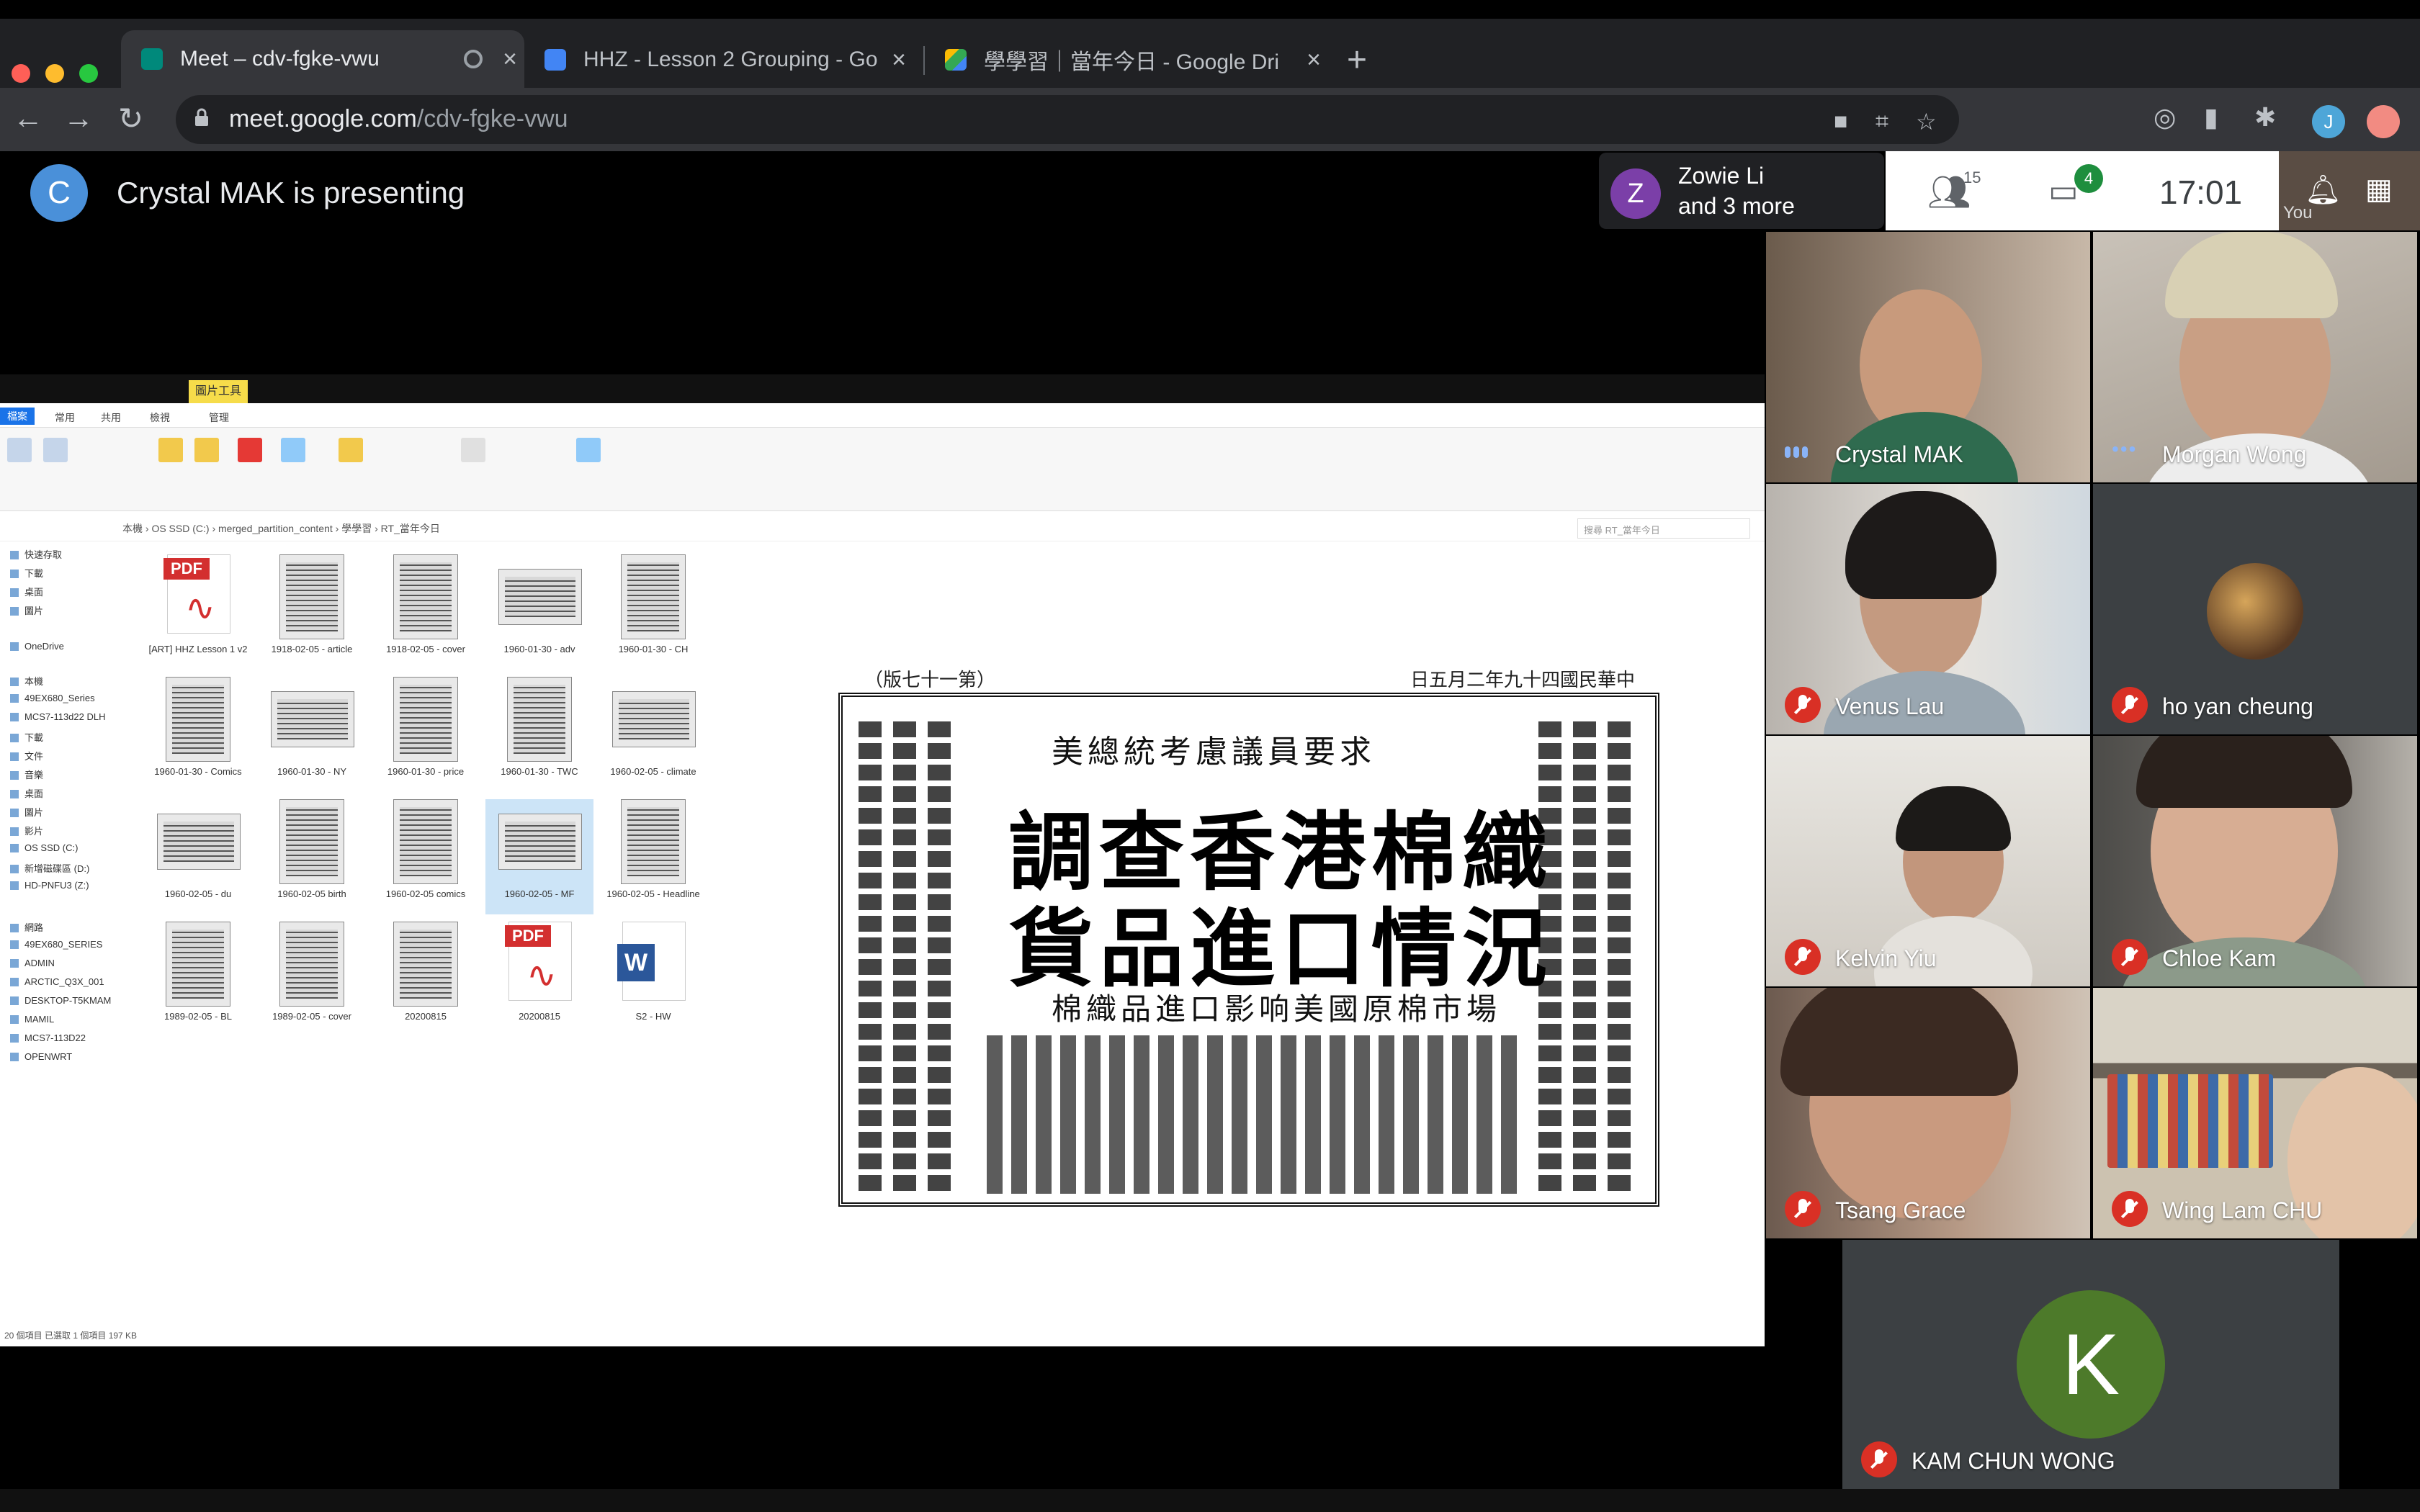 This screenshot has width=2420, height=1512. I want to click on explorer-search: 搜尋 RT_當年今日, so click(1664, 528).